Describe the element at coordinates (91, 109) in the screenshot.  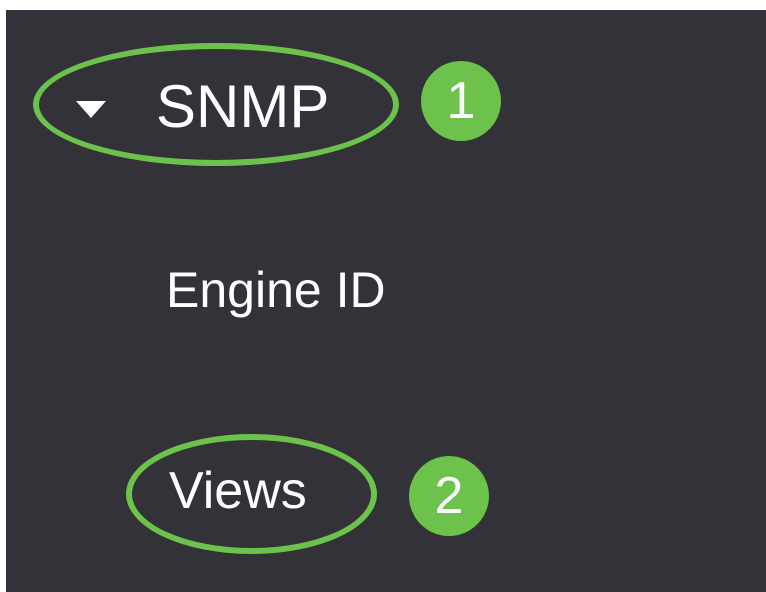
I see `caret-down-icon` at that location.